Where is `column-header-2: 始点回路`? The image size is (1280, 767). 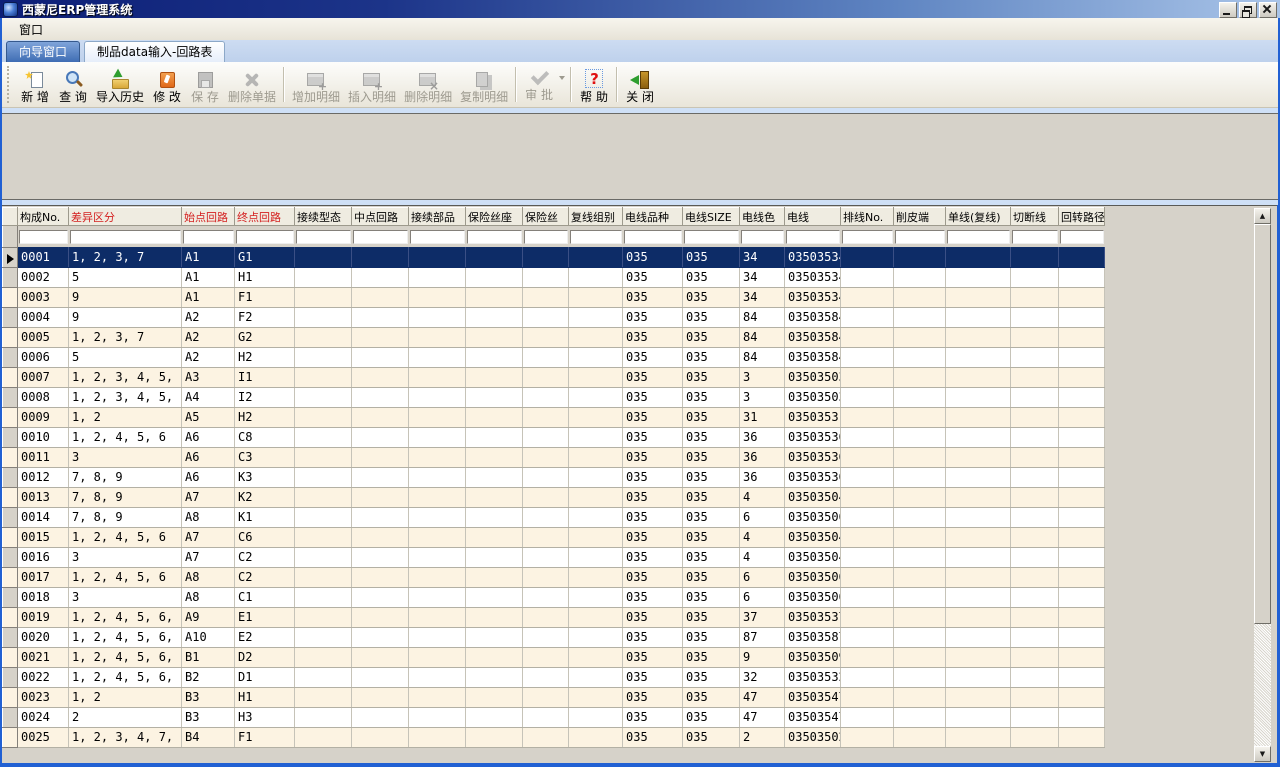
column-header-2: 始点回路 is located at coordinates (208, 216).